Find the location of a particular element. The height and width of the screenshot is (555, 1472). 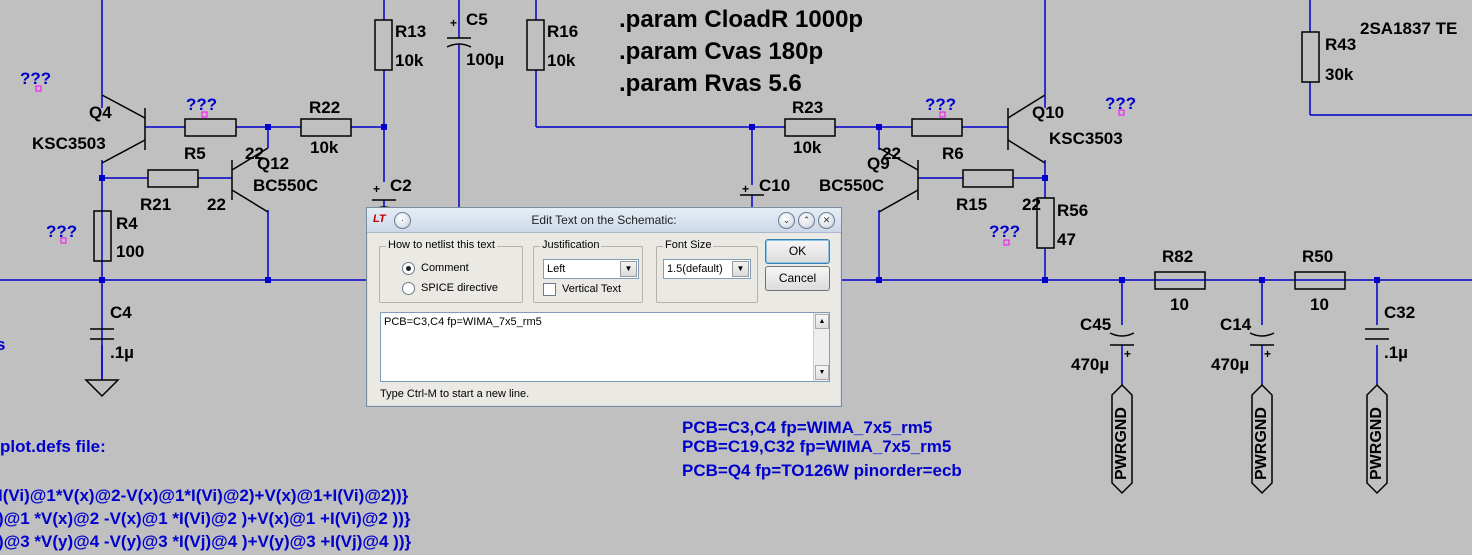

value-r56: 47 is located at coordinates (1066, 239).